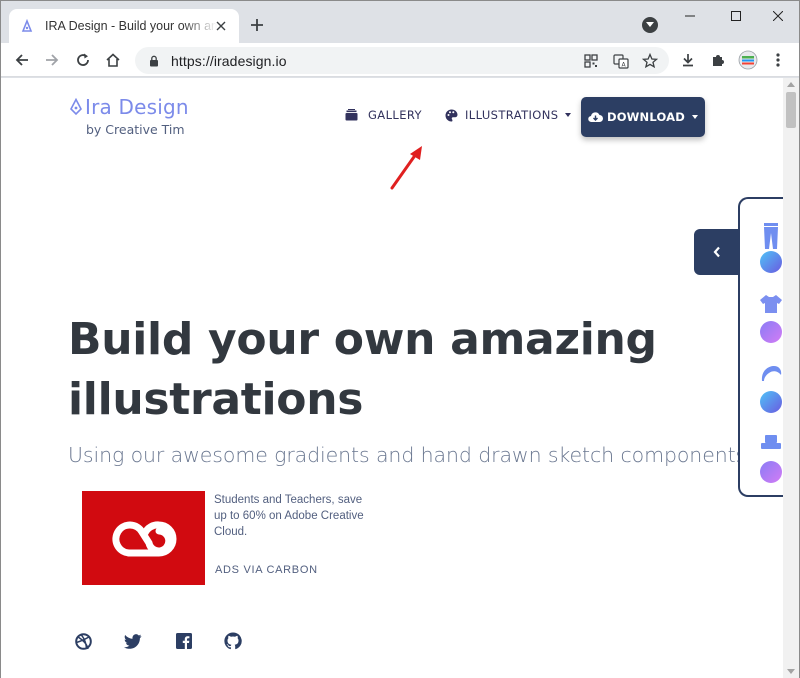  I want to click on pants-component-item, so click(770, 248).